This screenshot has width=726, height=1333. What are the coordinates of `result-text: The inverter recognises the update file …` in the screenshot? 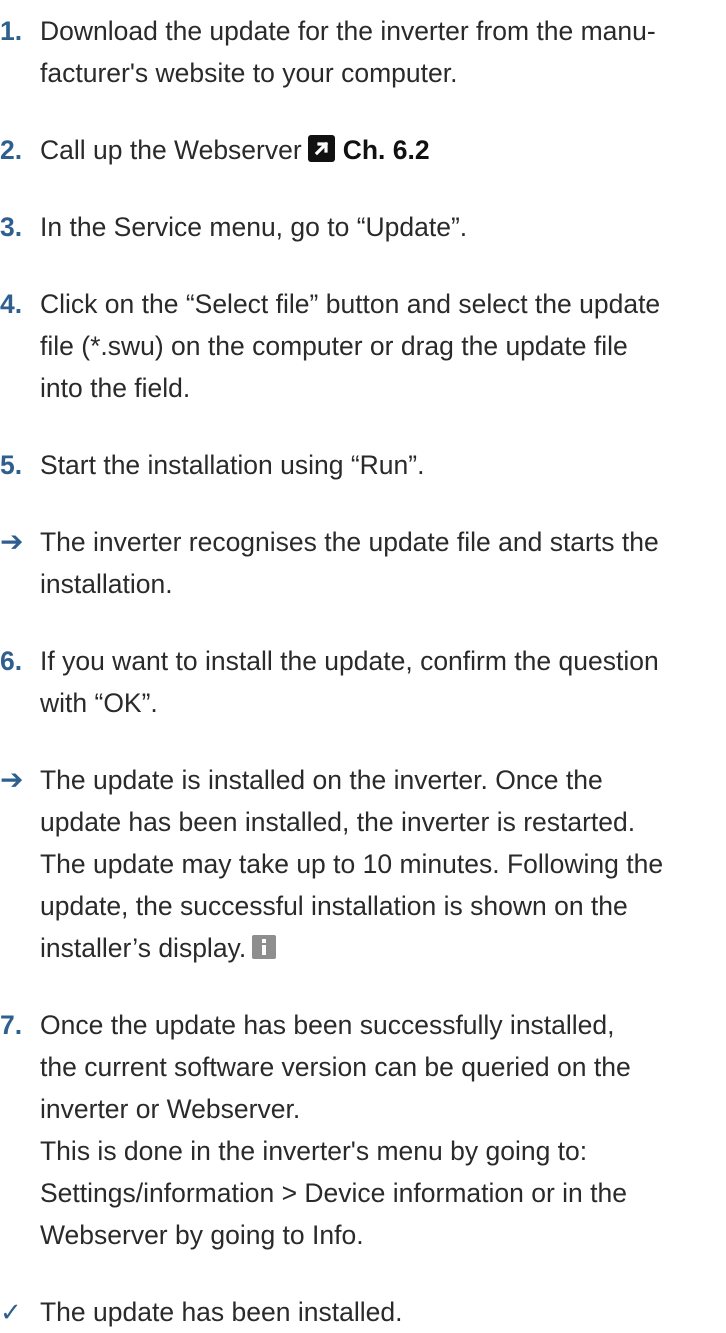 It's located at (349, 563).